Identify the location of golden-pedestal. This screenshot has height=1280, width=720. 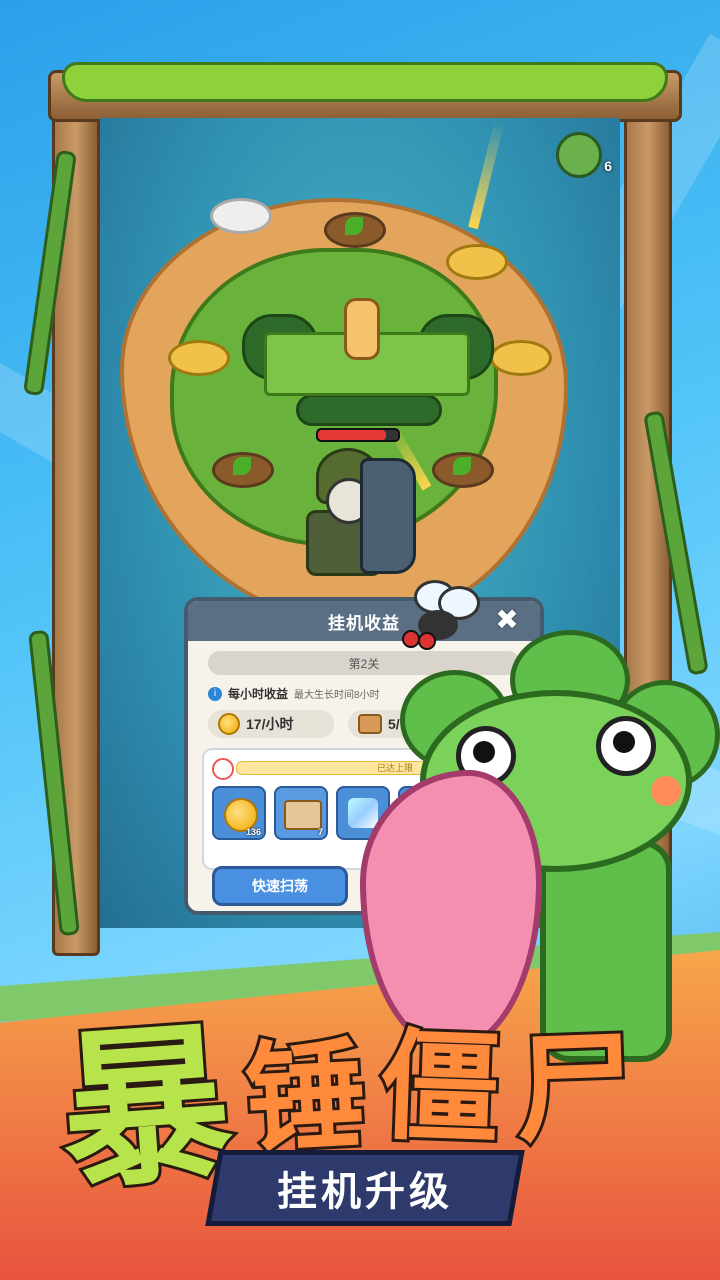
(477, 262).